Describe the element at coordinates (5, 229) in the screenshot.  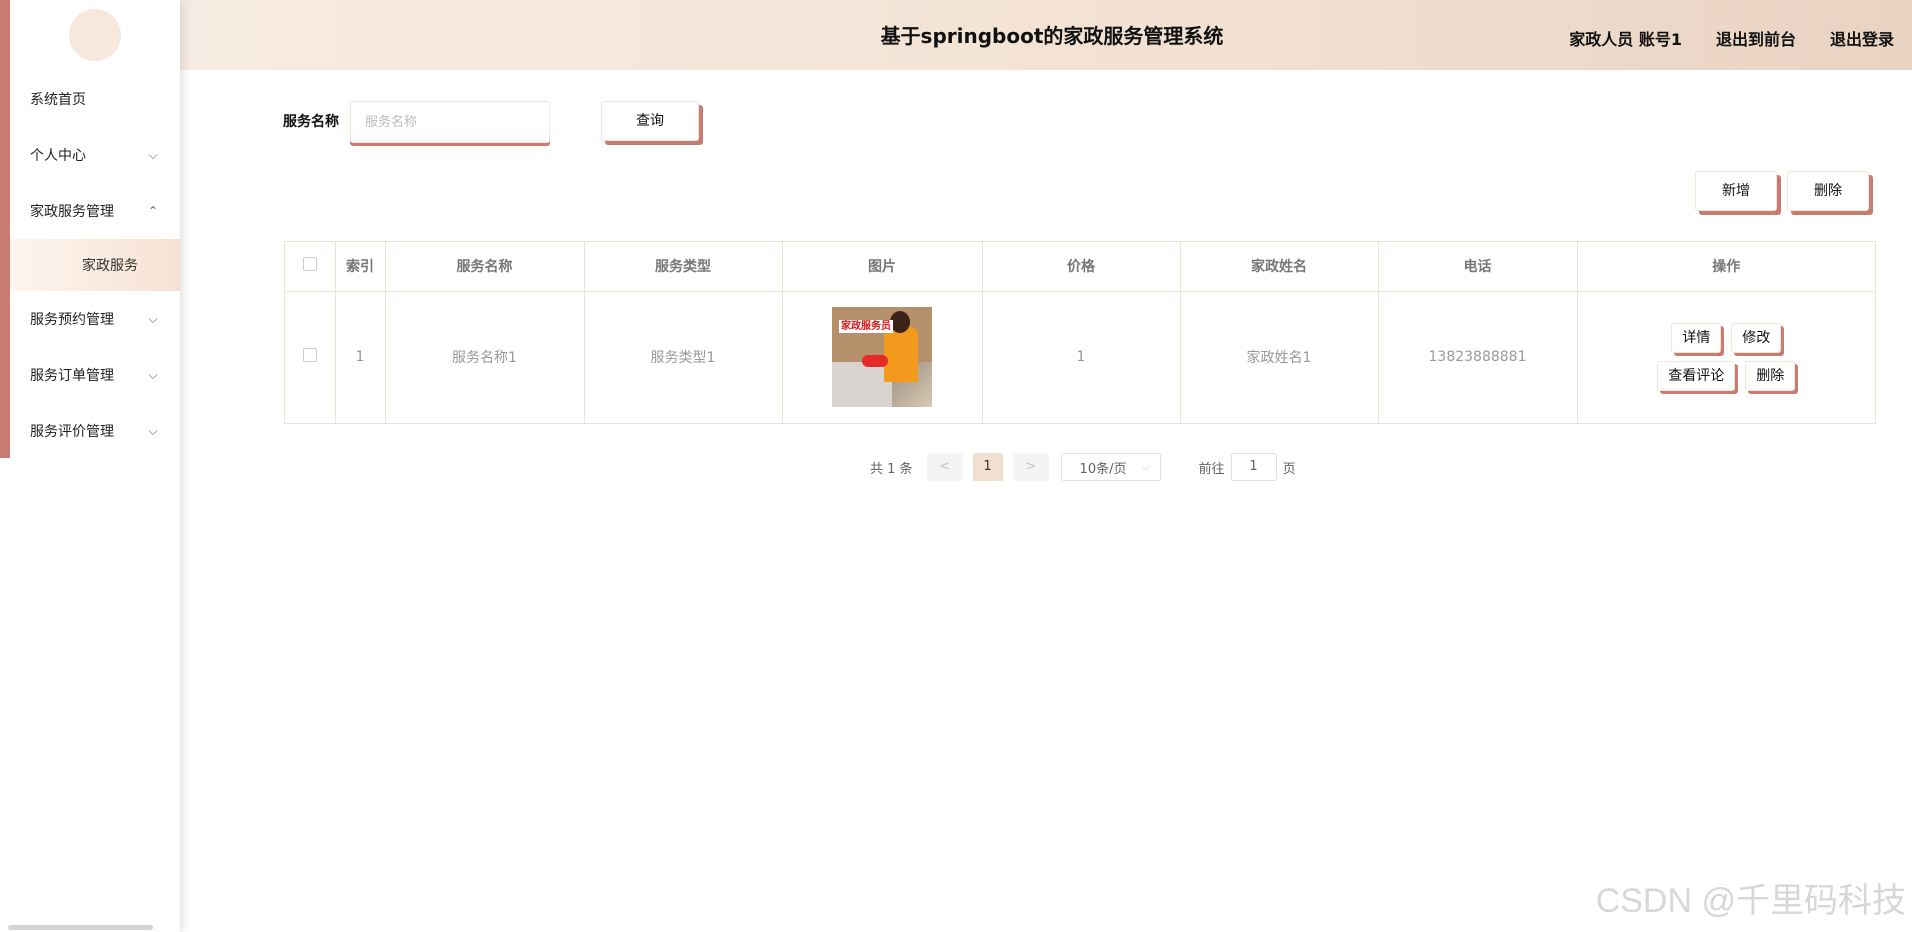
I see `sidebar-accent-bar` at that location.